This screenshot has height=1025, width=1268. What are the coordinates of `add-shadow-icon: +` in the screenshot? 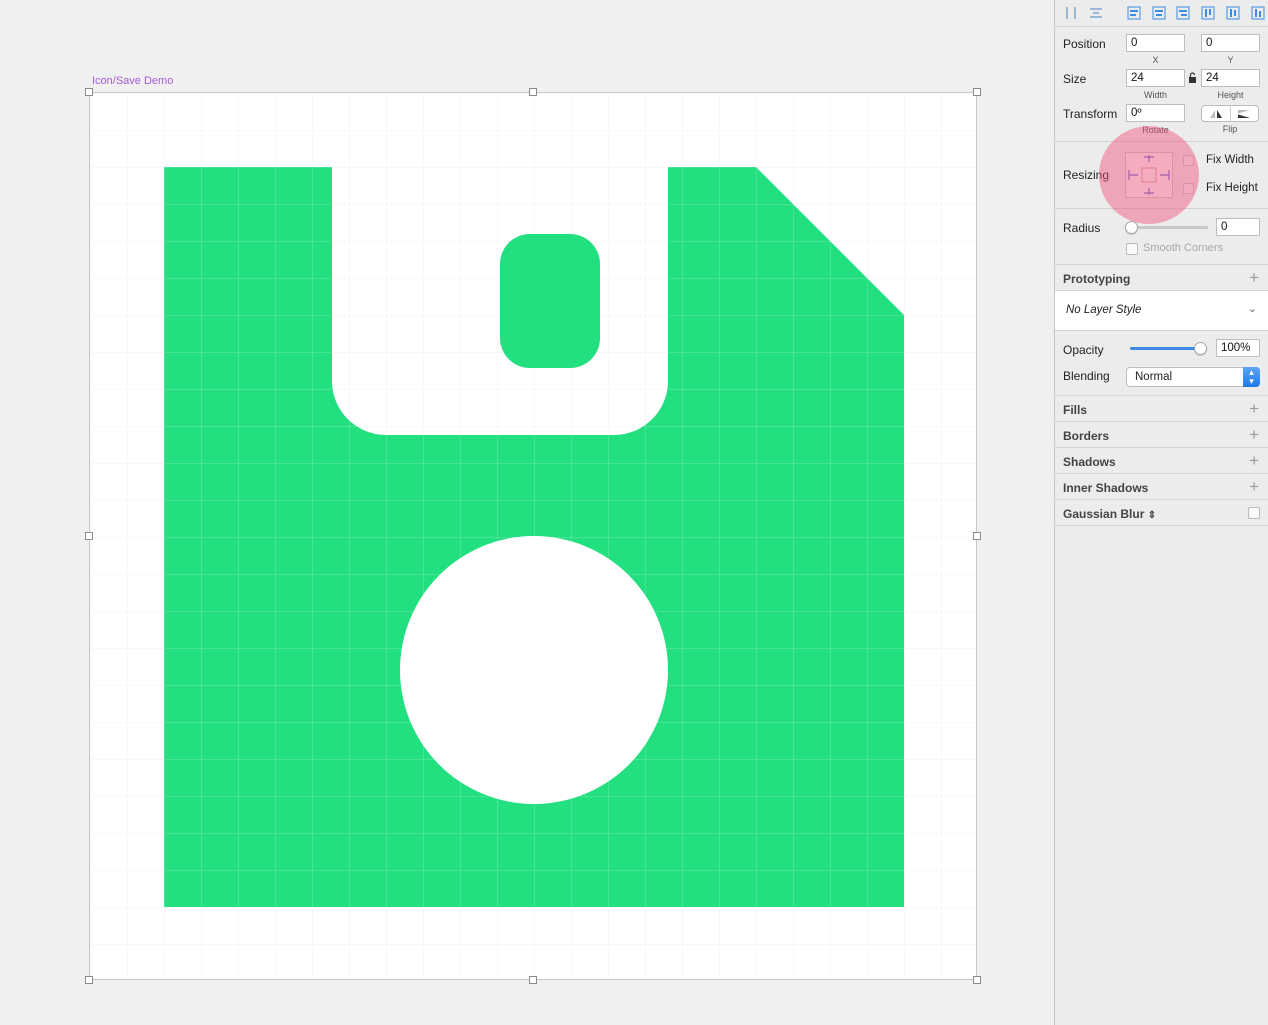 It's located at (1254, 460).